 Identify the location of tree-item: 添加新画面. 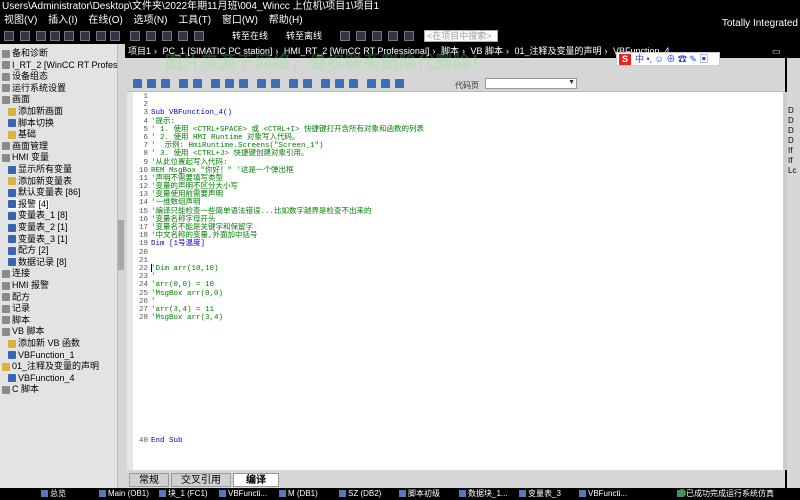
(35, 111).